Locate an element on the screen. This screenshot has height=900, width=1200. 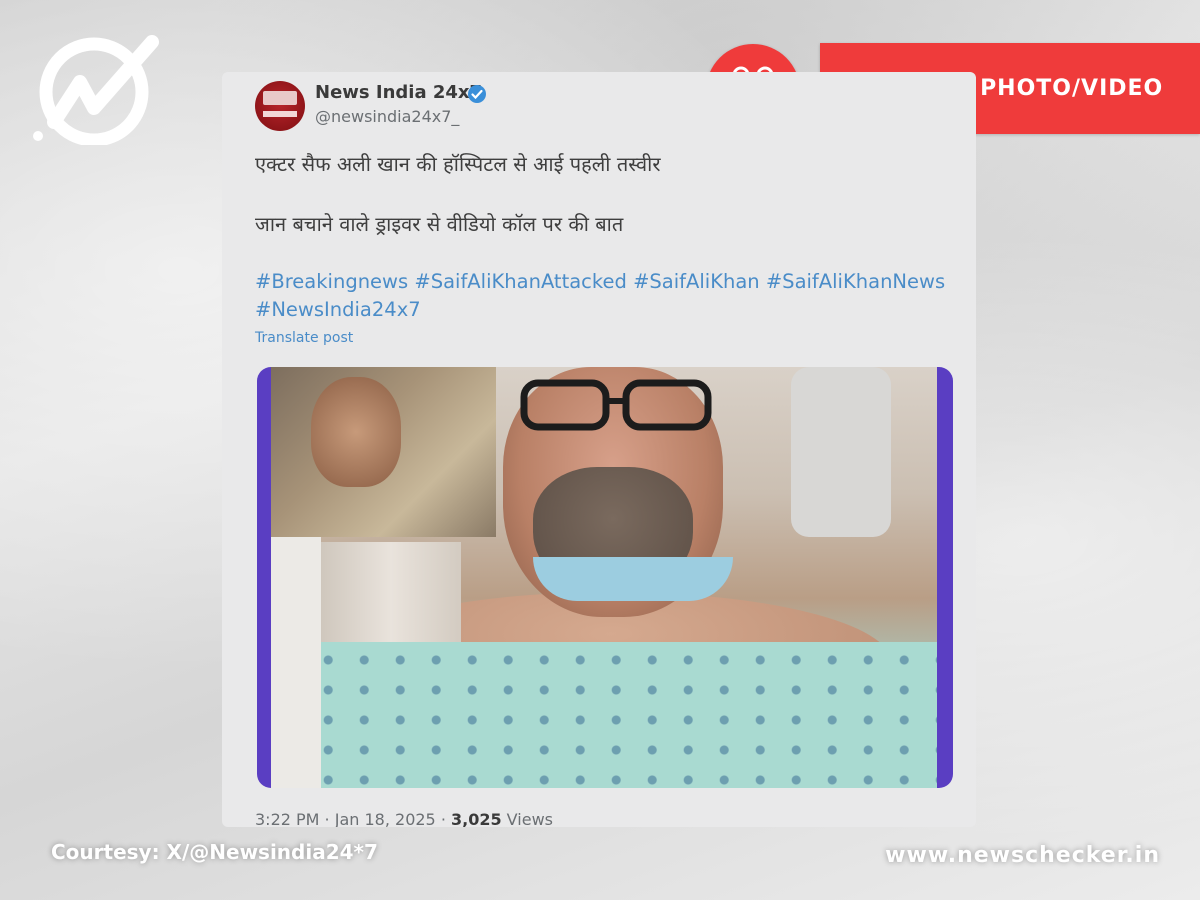
newschecker-logo-icon is located at coordinates (96, 90).